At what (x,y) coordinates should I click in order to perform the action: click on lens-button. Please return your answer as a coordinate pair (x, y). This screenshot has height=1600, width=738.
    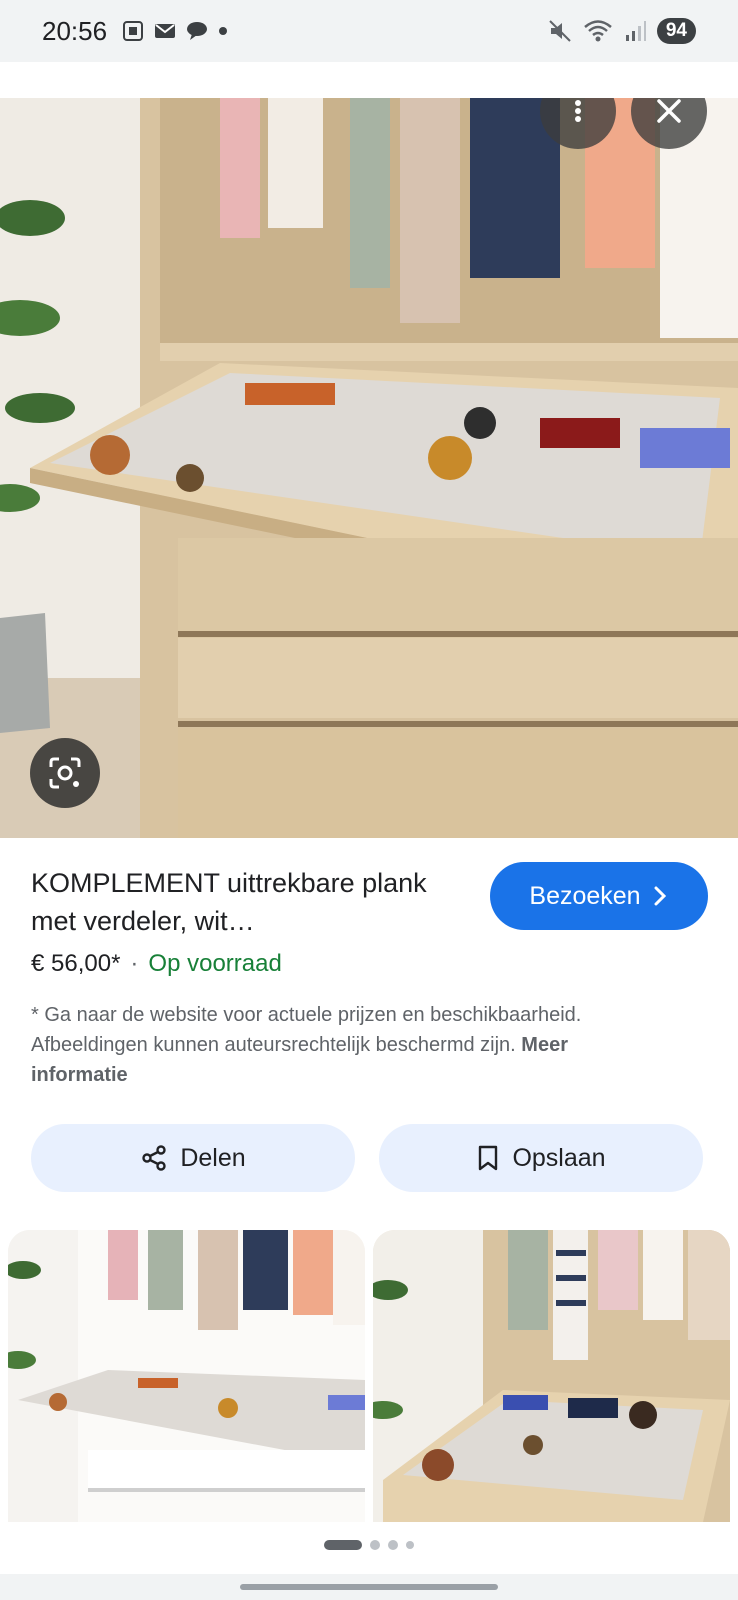
    Looking at the image, I should click on (65, 773).